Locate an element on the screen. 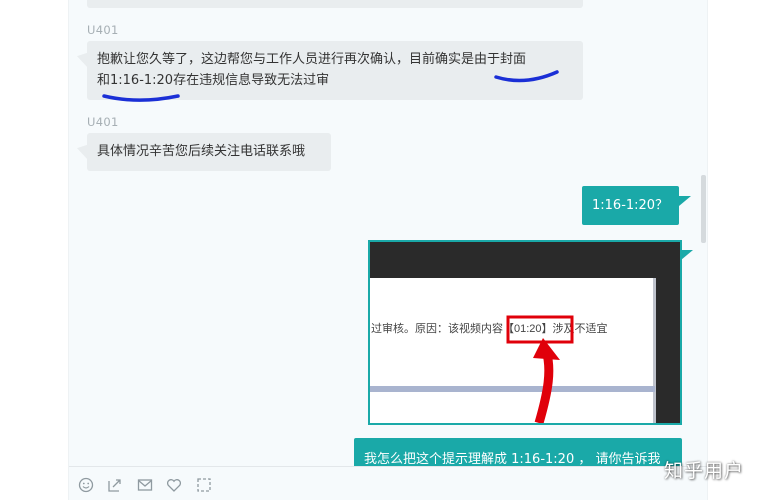 The width and height of the screenshot is (775, 500). input-toolbar is located at coordinates (388, 483).